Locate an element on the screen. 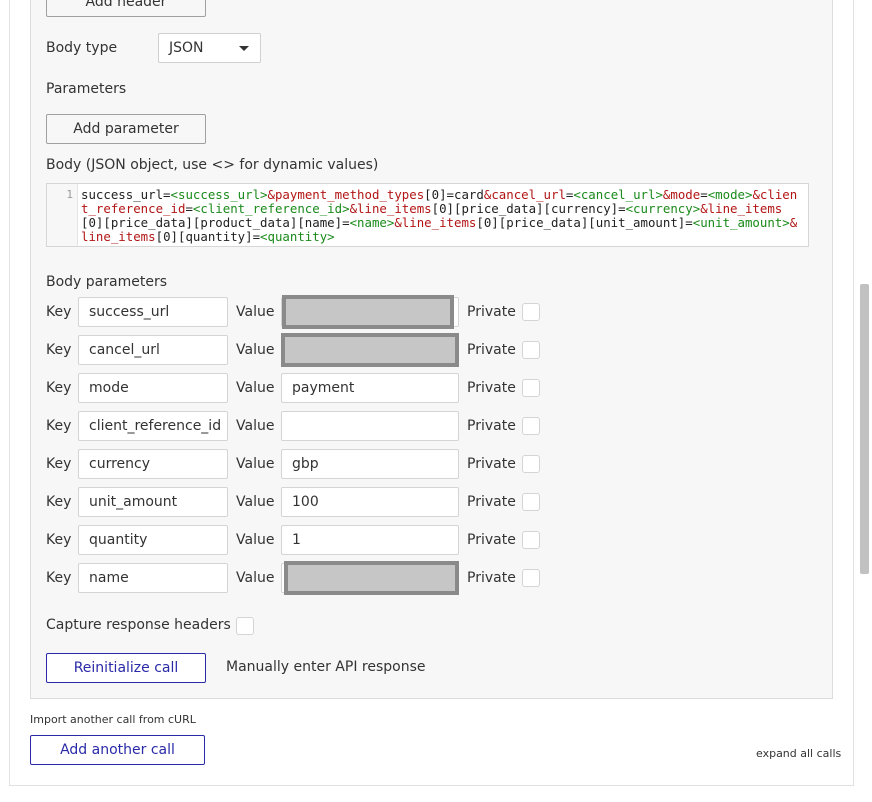 This screenshot has width=872, height=802. reinitialize-call-button: Reinitialize call is located at coordinates (126, 668).